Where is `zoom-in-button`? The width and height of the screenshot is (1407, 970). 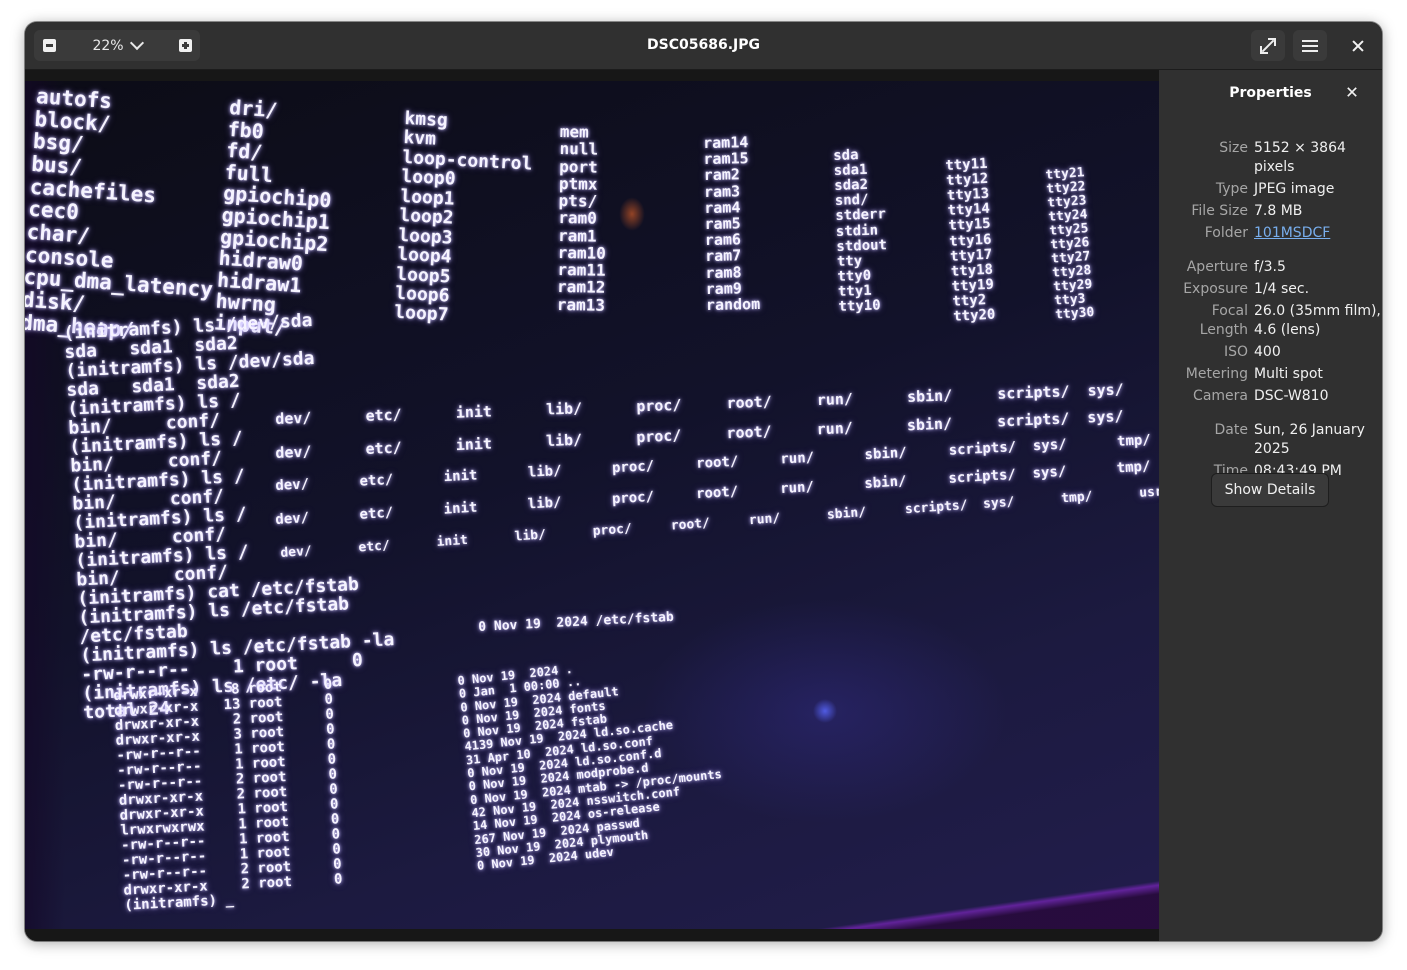
zoom-in-button is located at coordinates (185, 45).